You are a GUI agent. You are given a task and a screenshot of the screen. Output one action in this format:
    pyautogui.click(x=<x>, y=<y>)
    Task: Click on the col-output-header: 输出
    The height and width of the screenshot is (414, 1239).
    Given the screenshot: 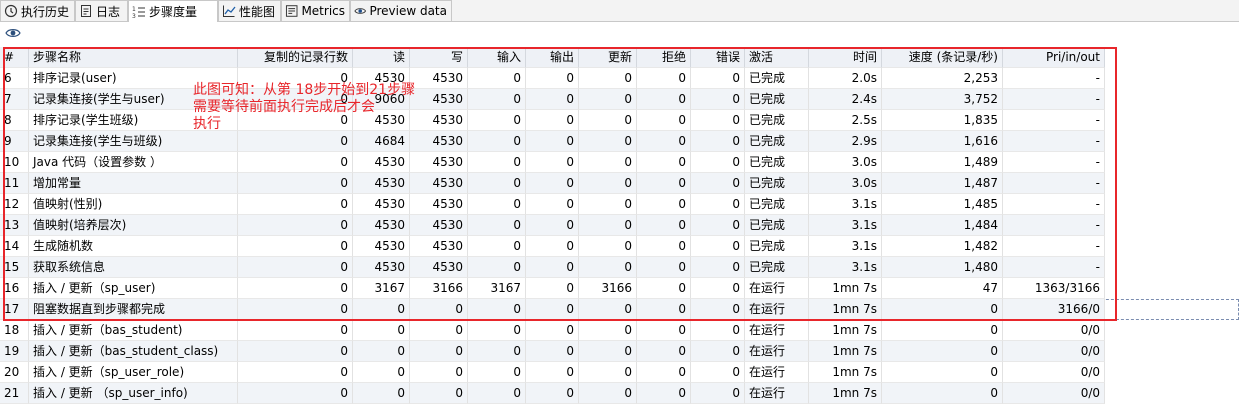 What is the action you would take?
    pyautogui.click(x=552, y=57)
    